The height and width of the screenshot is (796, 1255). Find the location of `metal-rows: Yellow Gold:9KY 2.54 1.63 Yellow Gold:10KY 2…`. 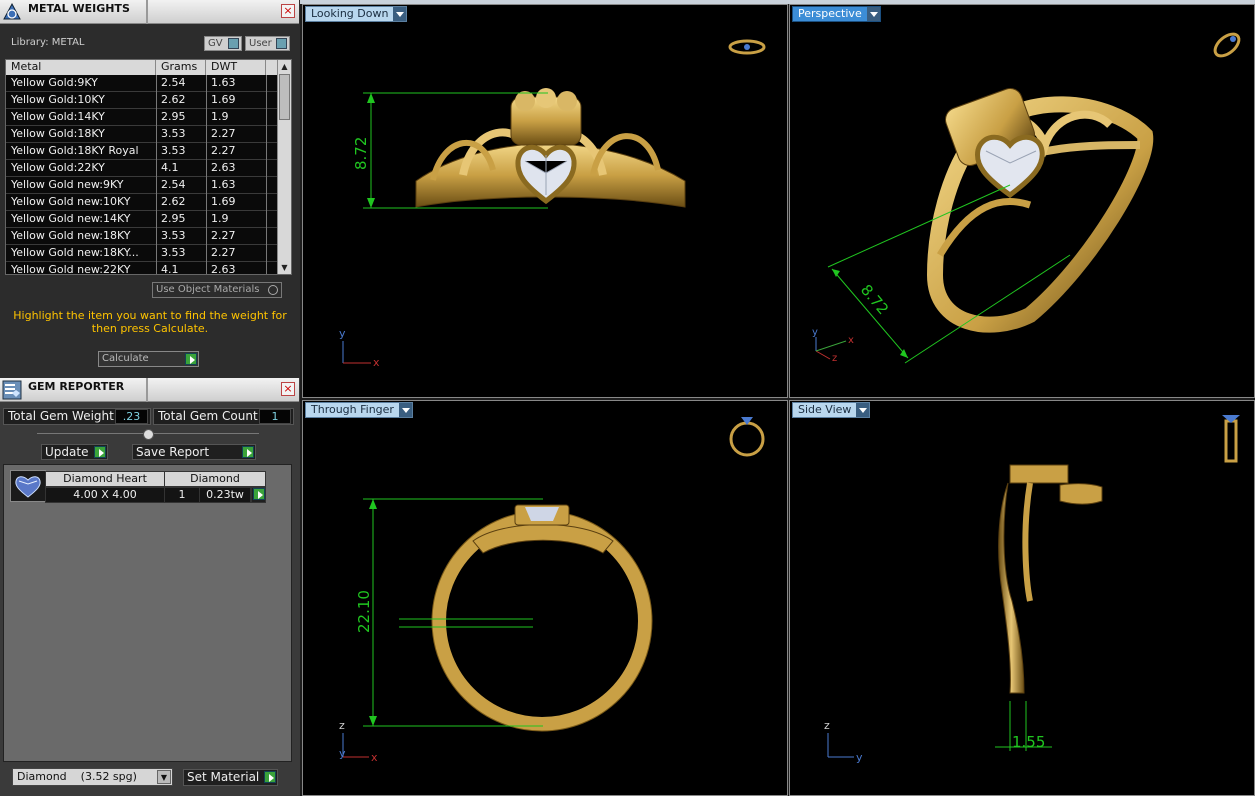

metal-rows: Yellow Gold:9KY 2.54 1.63 Yellow Gold:10KY 2… is located at coordinates (142, 175).